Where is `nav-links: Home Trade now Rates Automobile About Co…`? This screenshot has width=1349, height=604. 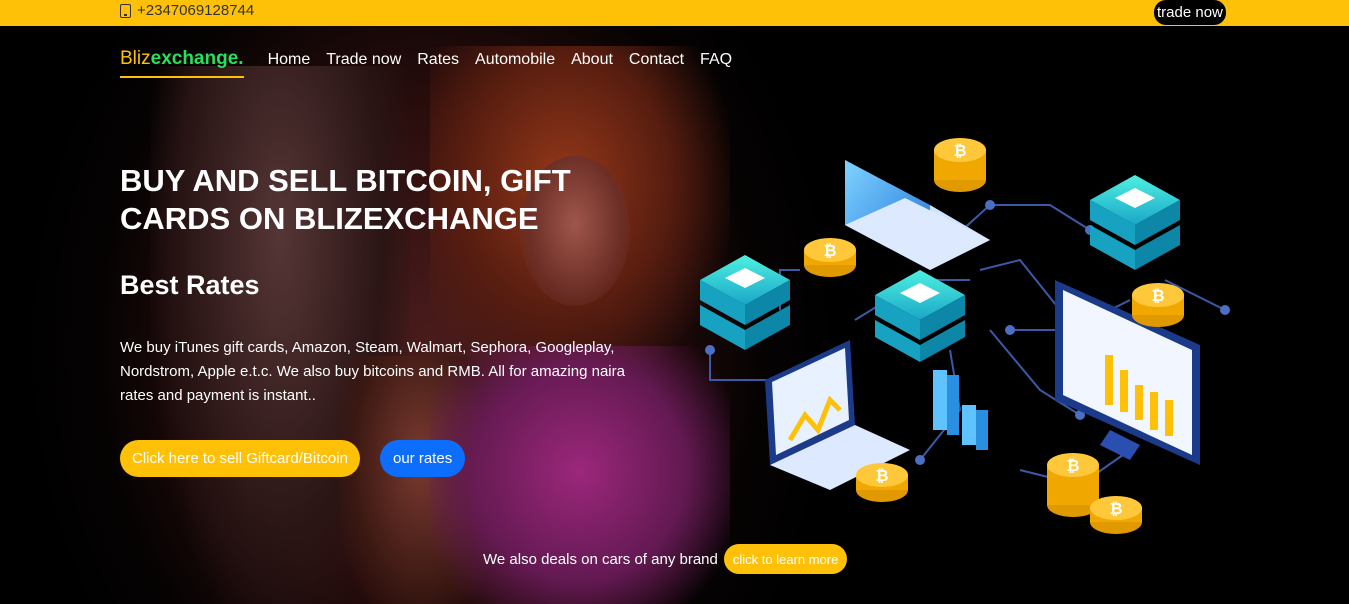 nav-links: Home Trade now Rates Automobile About Co… is located at coordinates (500, 60).